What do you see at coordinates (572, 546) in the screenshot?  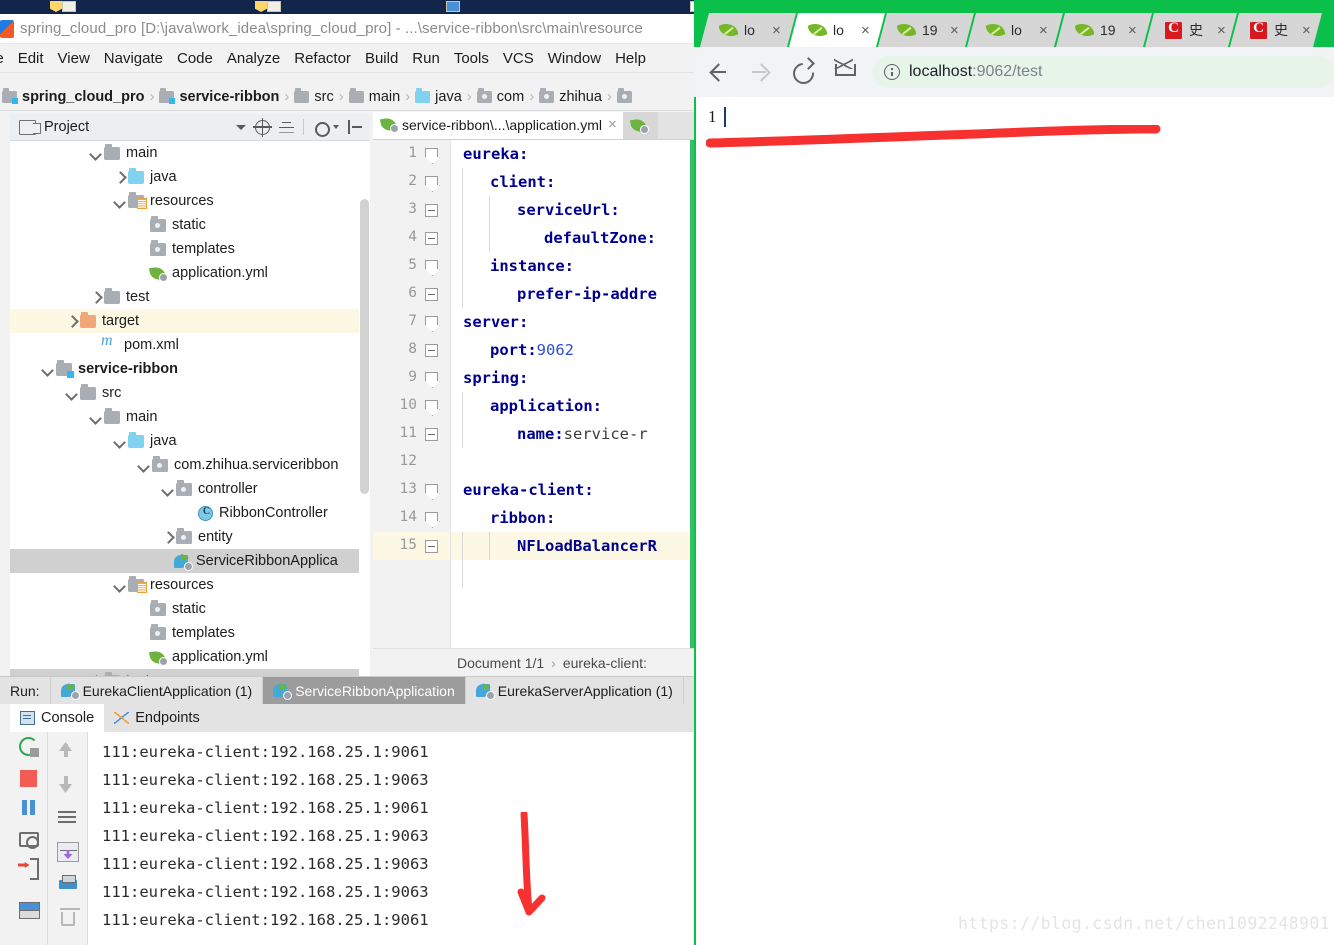 I see `code-line: NFLoadBalancerR` at bounding box center [572, 546].